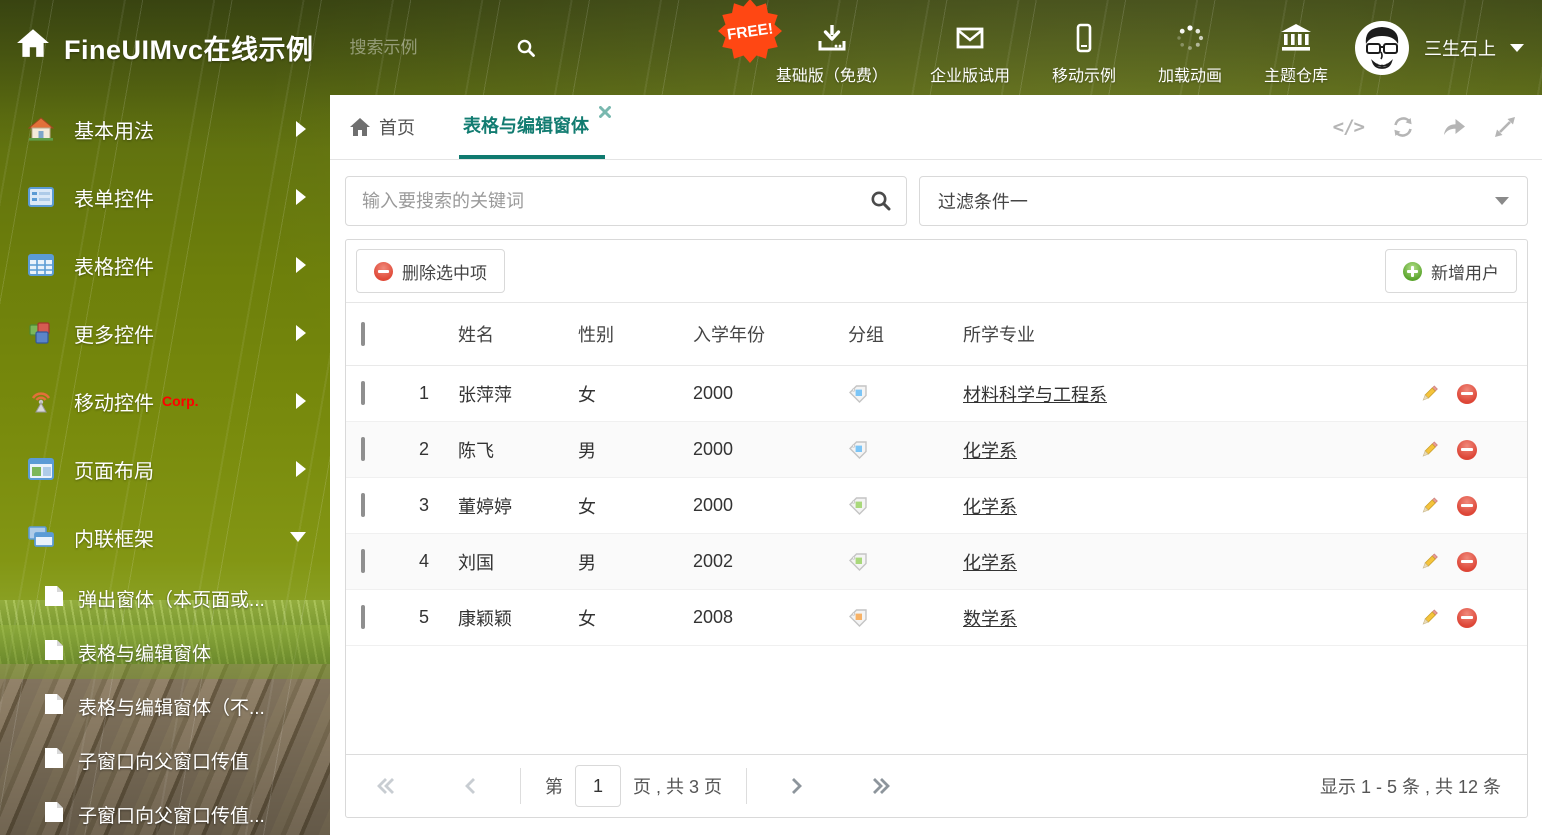 This screenshot has height=835, width=1542. Describe the element at coordinates (832, 38) in the screenshot. I see `download-icon` at that location.